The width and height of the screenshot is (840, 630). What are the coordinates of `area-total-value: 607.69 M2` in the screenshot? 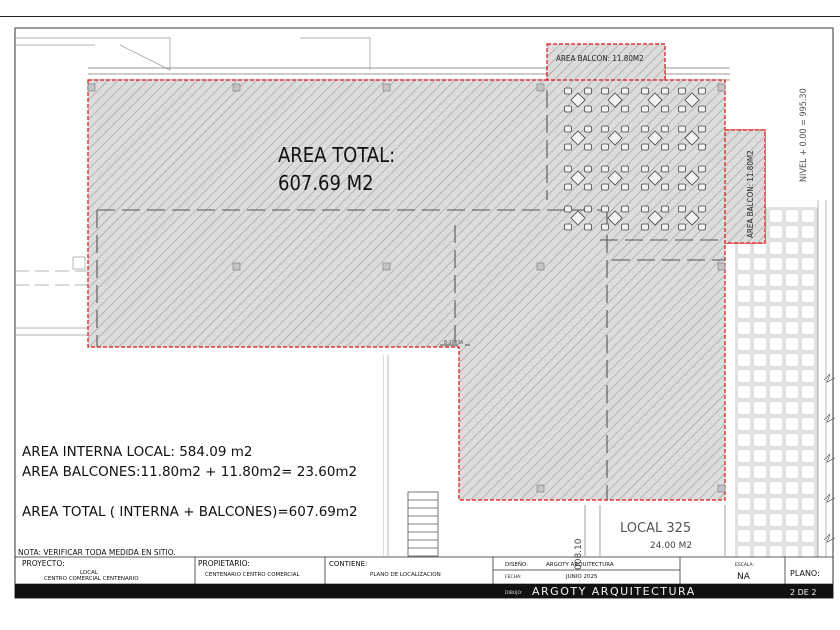 It's located at (326, 183).